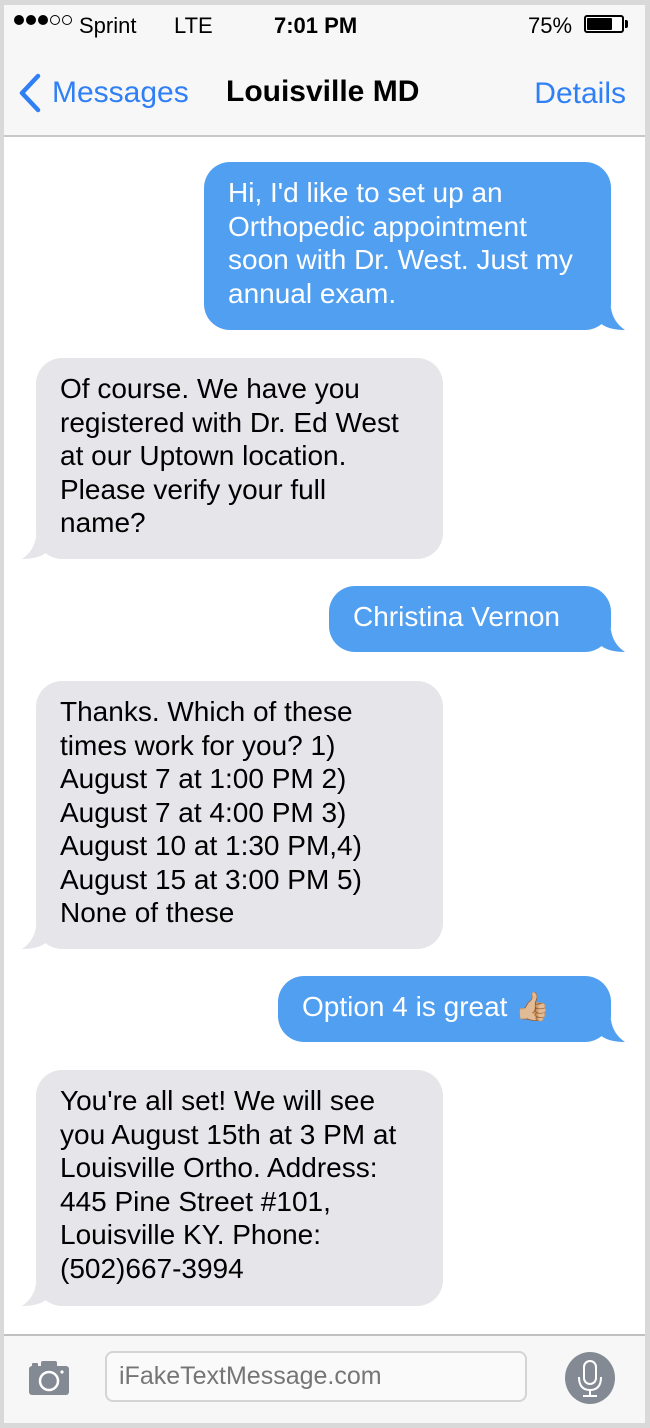 This screenshot has width=650, height=1428. Describe the element at coordinates (316, 1376) in the screenshot. I see `message-input` at that location.